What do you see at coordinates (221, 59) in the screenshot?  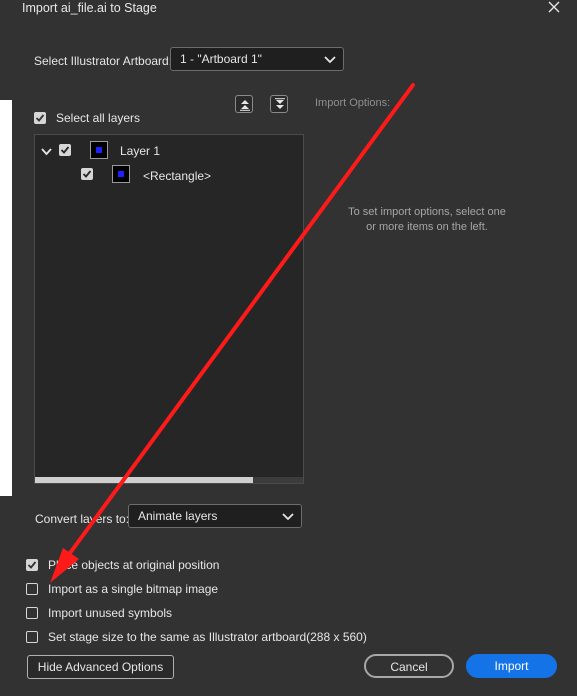 I see `artboard-select-value: 1 - "Artboard 1"` at bounding box center [221, 59].